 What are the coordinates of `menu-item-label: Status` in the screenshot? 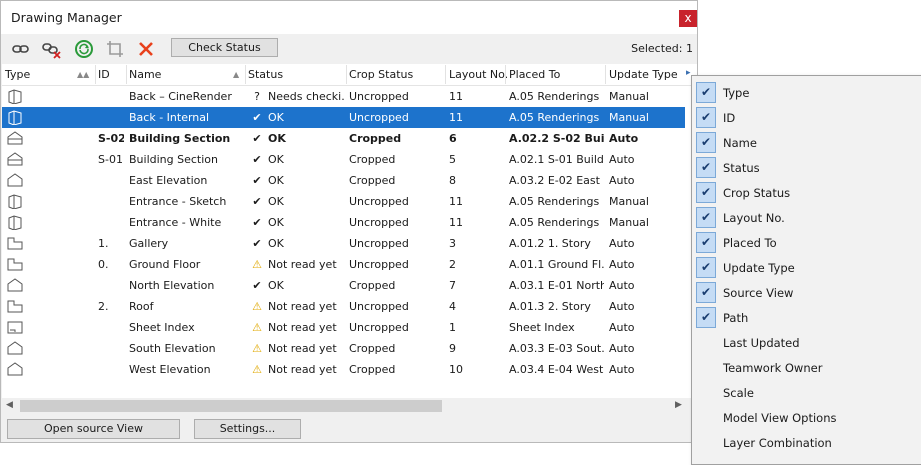 It's located at (741, 168).